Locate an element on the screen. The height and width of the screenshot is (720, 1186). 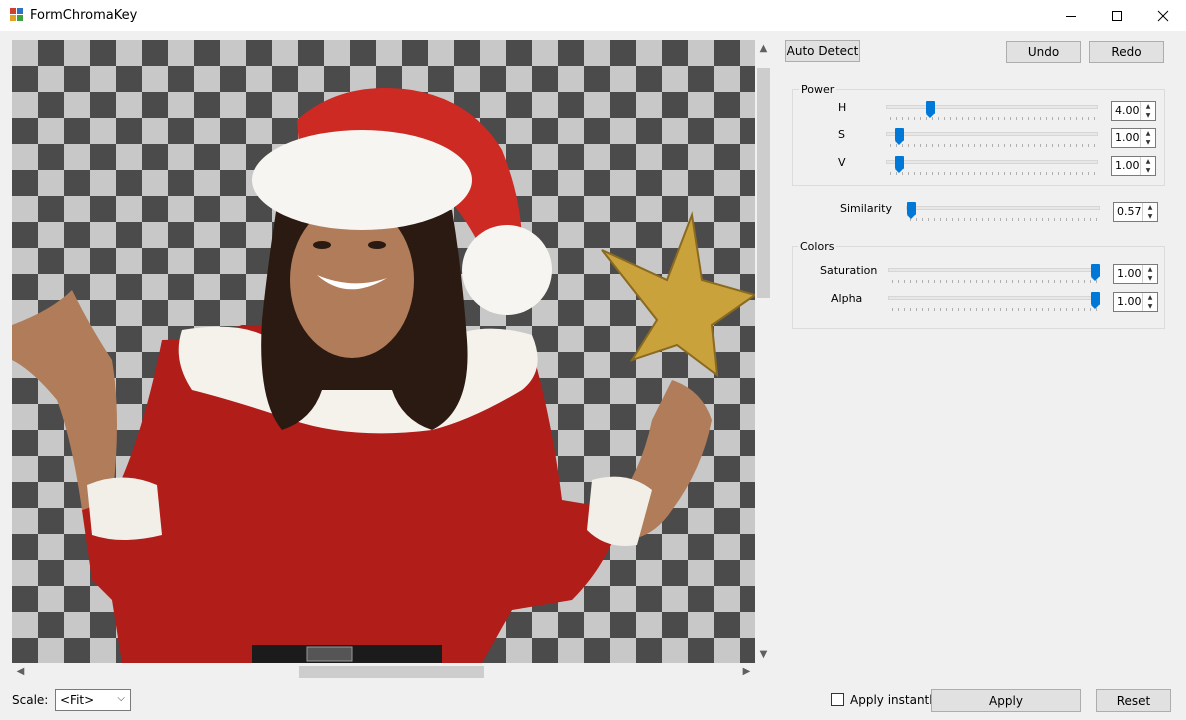
v-slider-ticks is located at coordinates (992, 173).